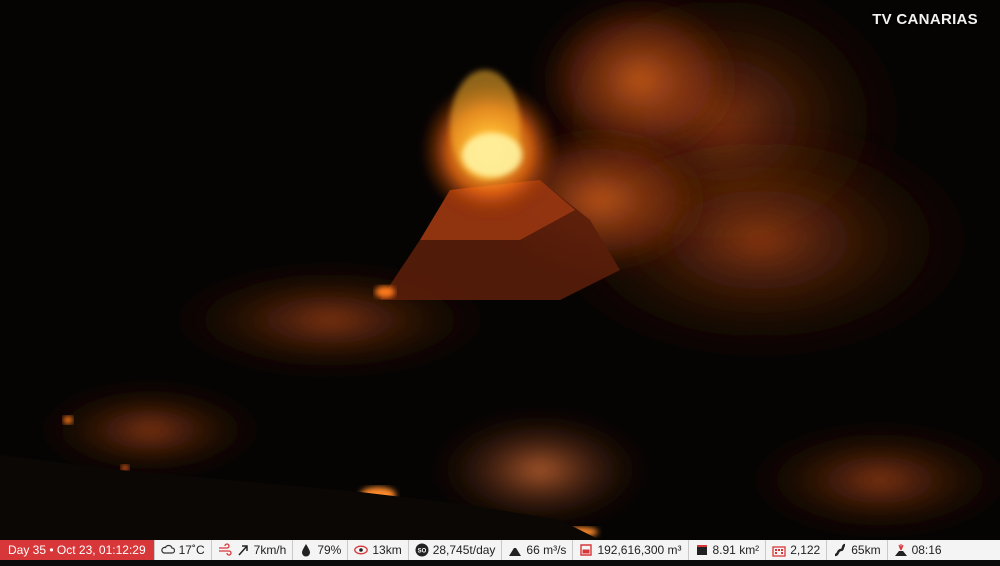 The image size is (1000, 566). I want to click on area-value: 8.91 km², so click(736, 550).